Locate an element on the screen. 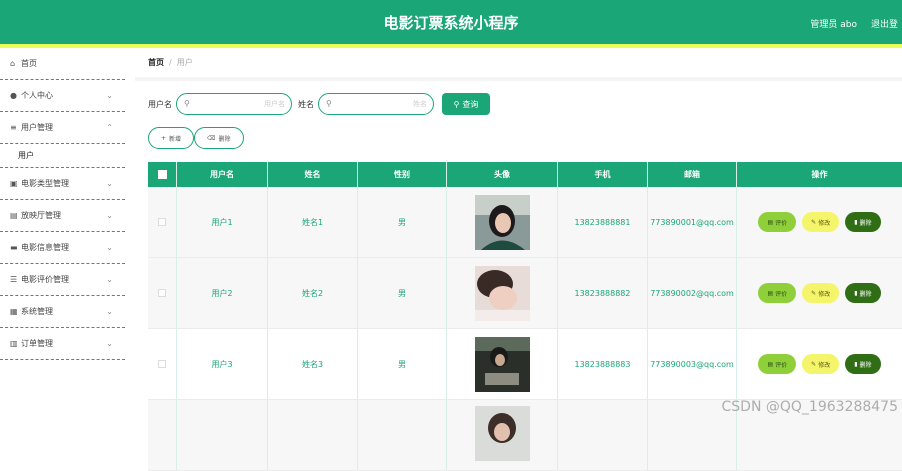  cell-username: 用户3 is located at coordinates (222, 364).